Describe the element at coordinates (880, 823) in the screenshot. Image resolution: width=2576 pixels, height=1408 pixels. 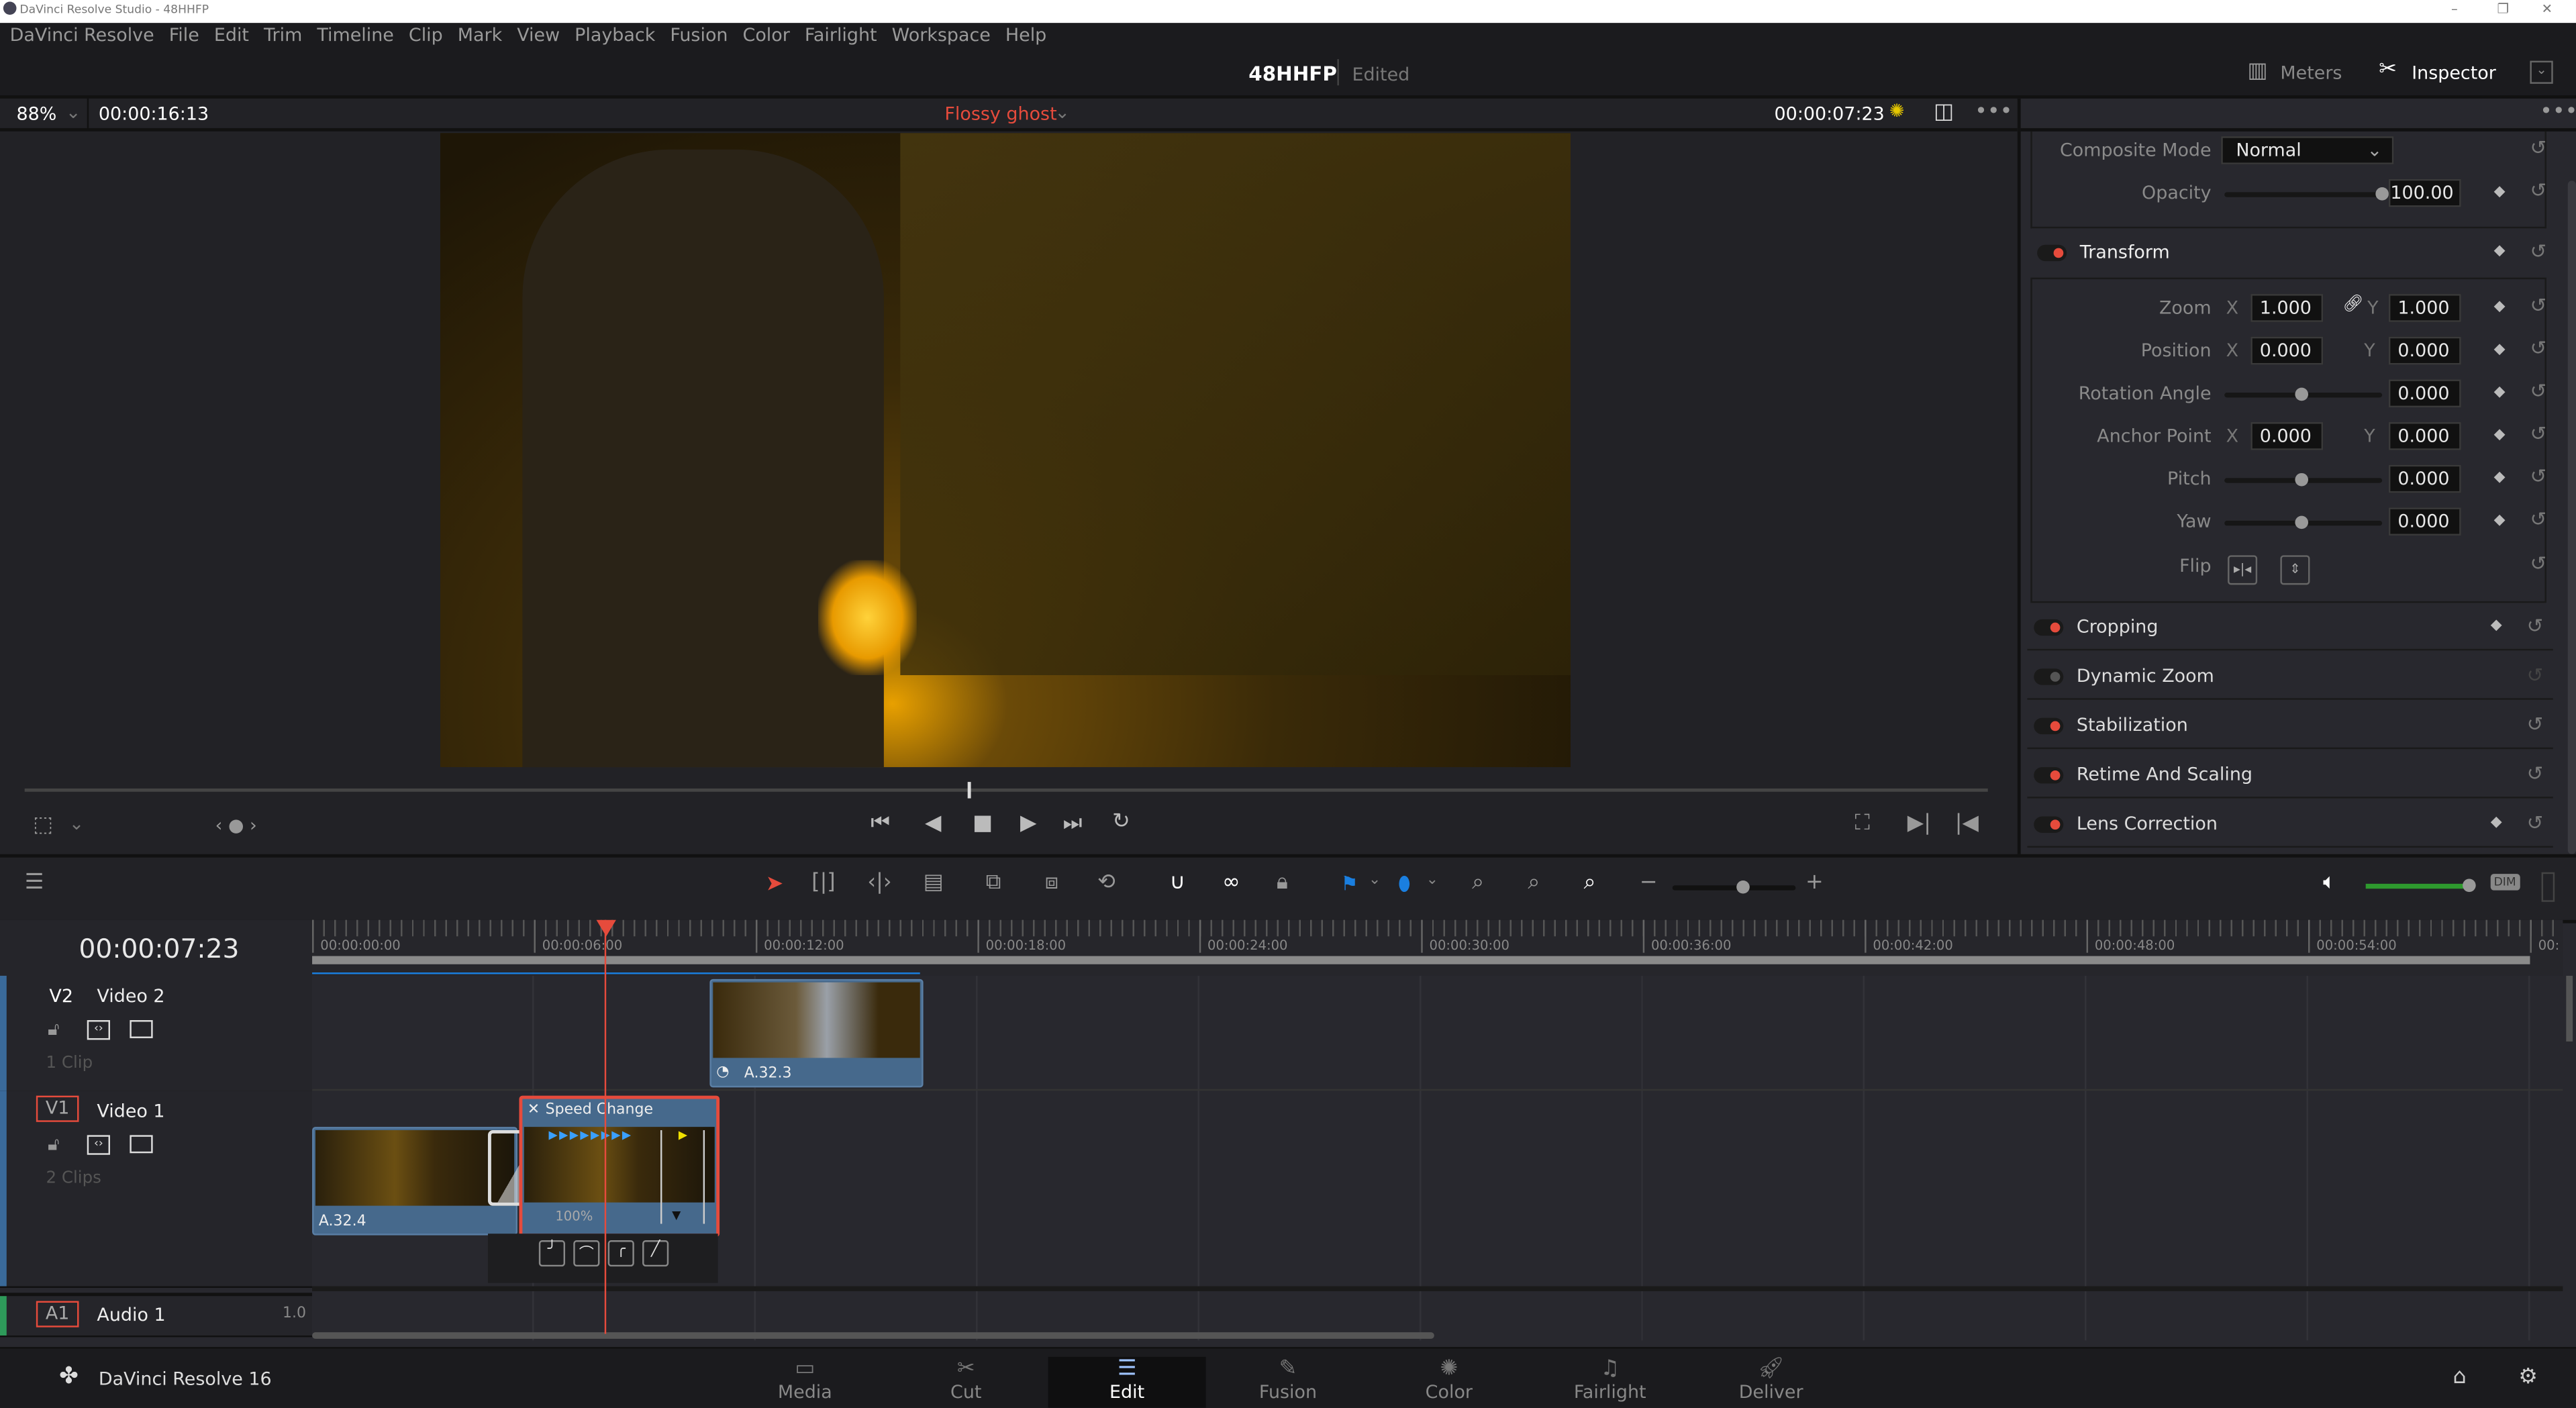
I see `jump-to-start-button: ⏮` at that location.